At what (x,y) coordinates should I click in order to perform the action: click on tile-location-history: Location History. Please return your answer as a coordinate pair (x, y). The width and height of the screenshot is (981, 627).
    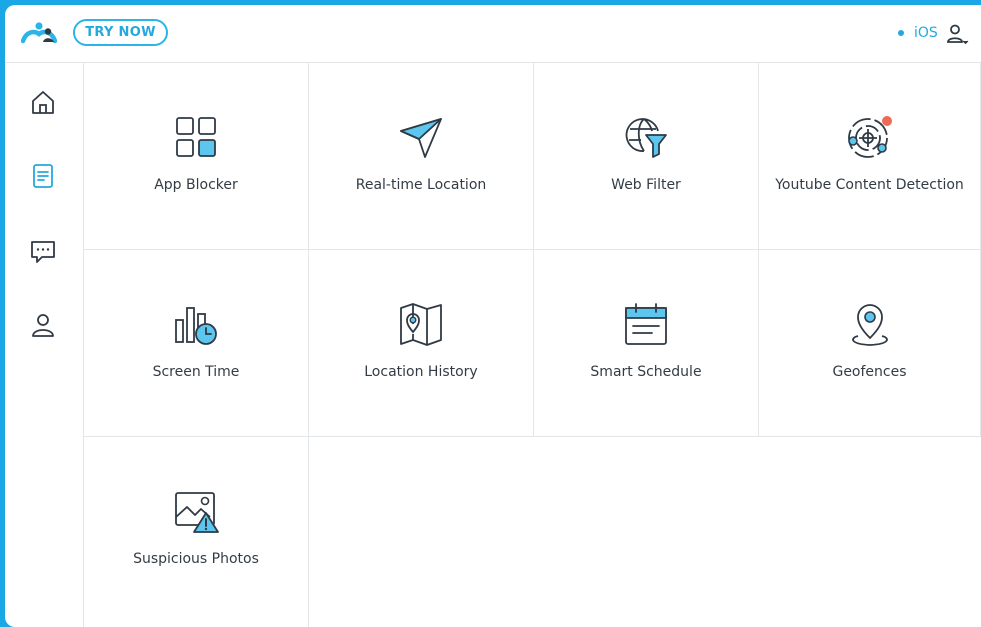
    Looking at the image, I should click on (421, 343).